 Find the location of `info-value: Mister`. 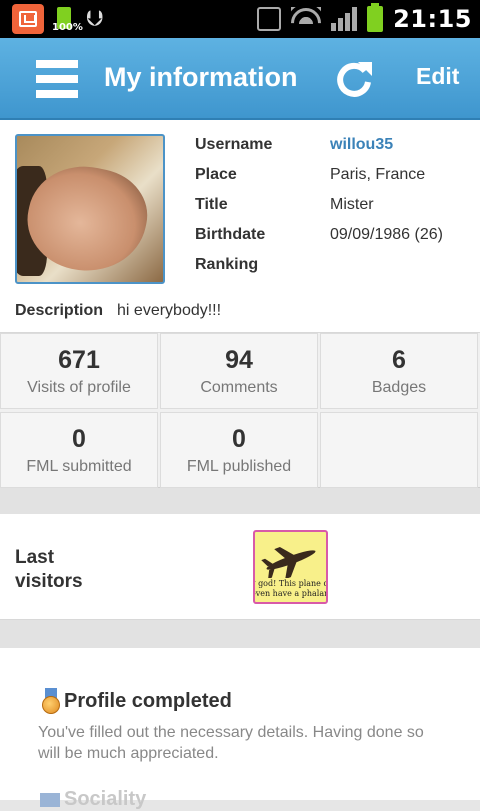

info-value: Mister is located at coordinates (352, 204).